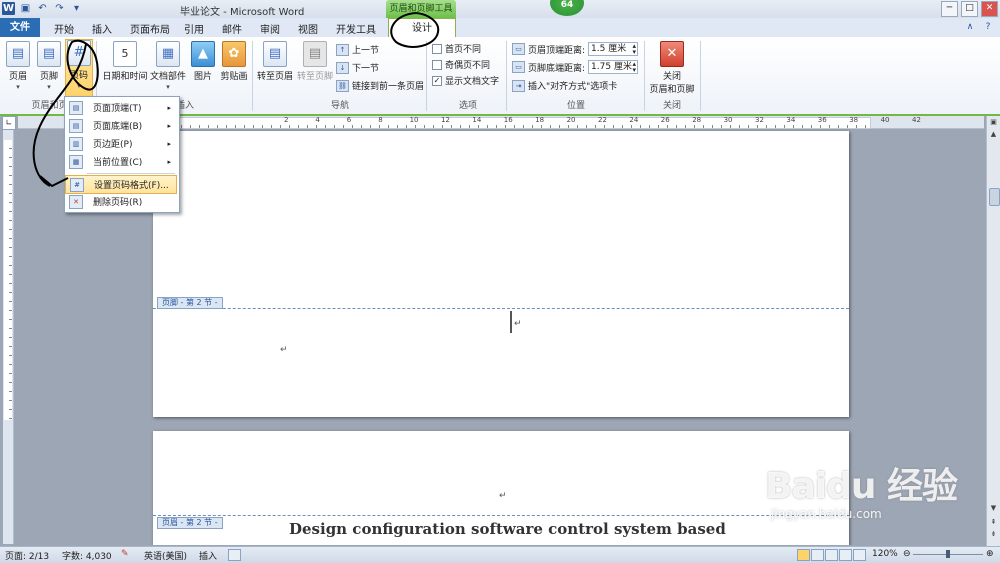 This screenshot has width=1000, height=563. What do you see at coordinates (988, 27) in the screenshot?
I see `help-icon: ?` at bounding box center [988, 27].